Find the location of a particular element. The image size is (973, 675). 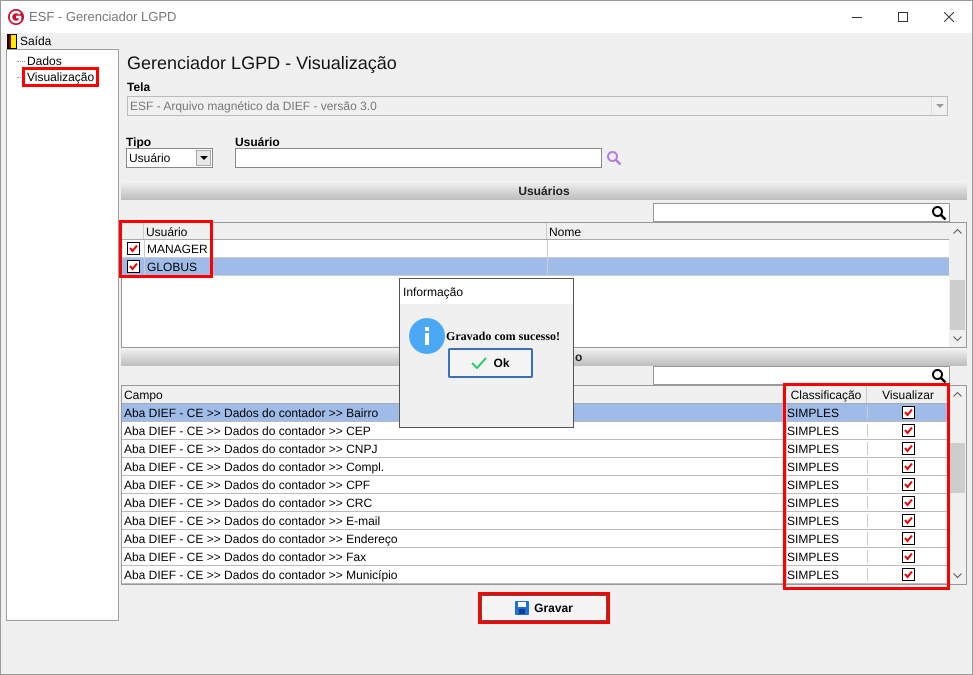

type-dropdown: Usuário is located at coordinates (169, 158).